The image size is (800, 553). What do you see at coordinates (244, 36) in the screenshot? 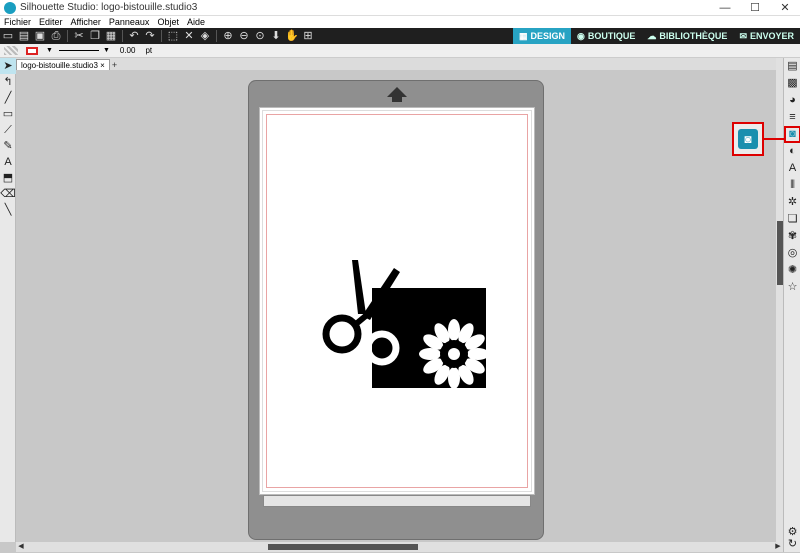
I see `zoom-out-icon: ⊖` at bounding box center [244, 36].